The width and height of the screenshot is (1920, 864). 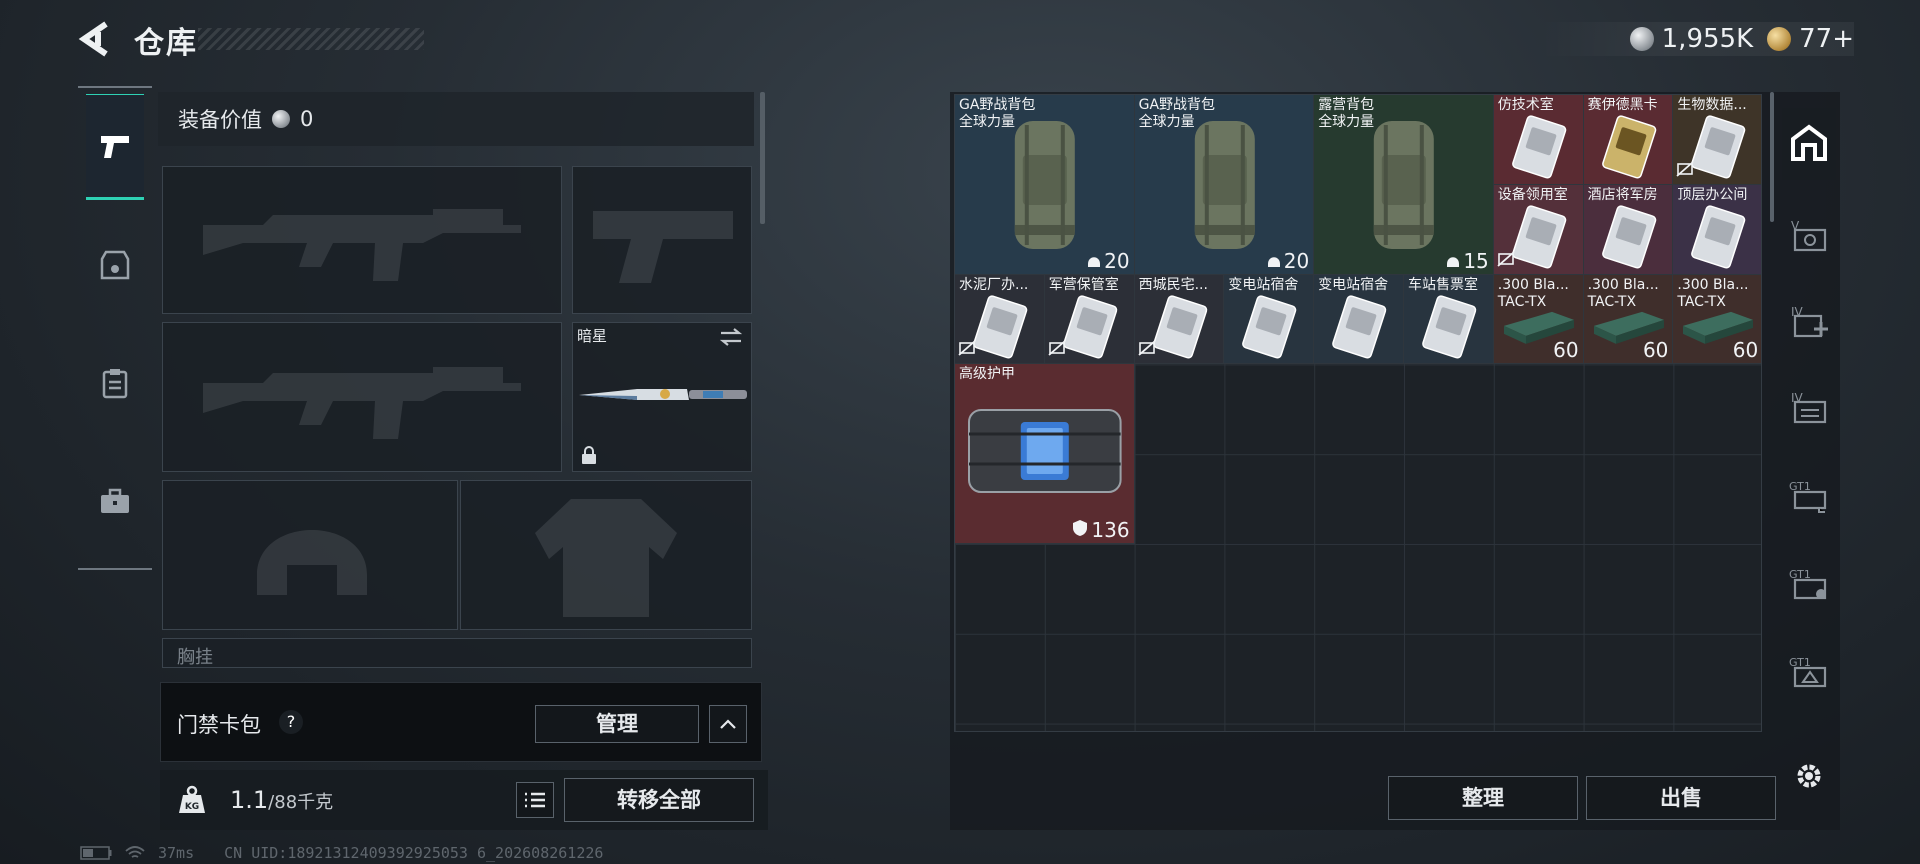 I want to click on item-count: 20, so click(x=1288, y=261).